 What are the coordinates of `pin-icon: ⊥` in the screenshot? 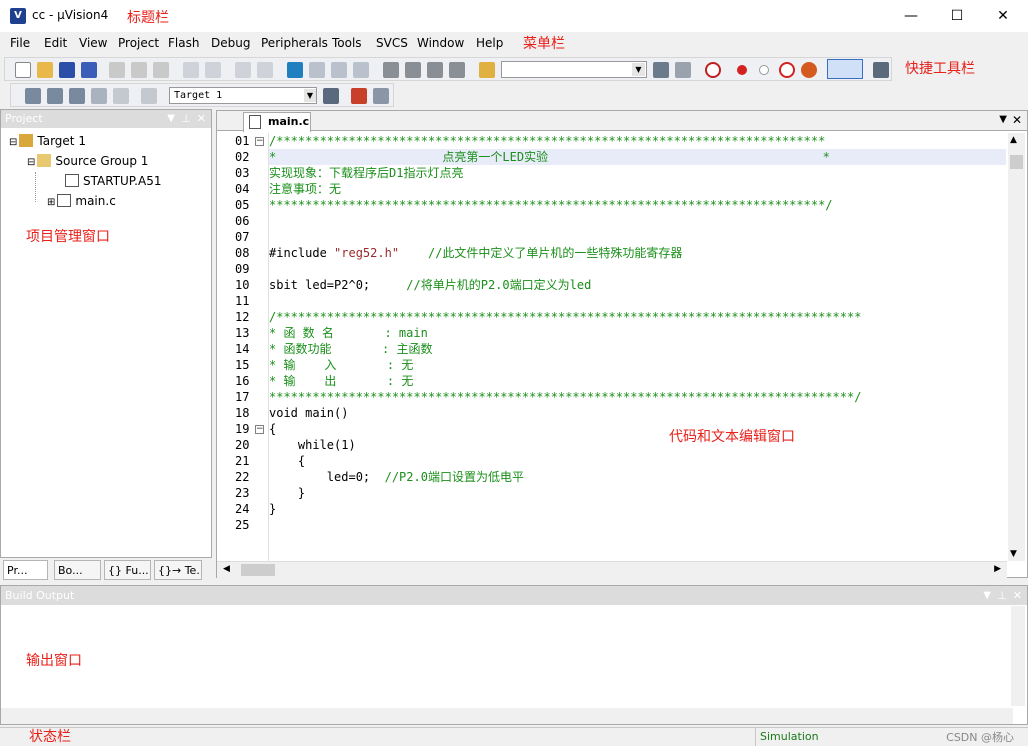 It's located at (186, 119).